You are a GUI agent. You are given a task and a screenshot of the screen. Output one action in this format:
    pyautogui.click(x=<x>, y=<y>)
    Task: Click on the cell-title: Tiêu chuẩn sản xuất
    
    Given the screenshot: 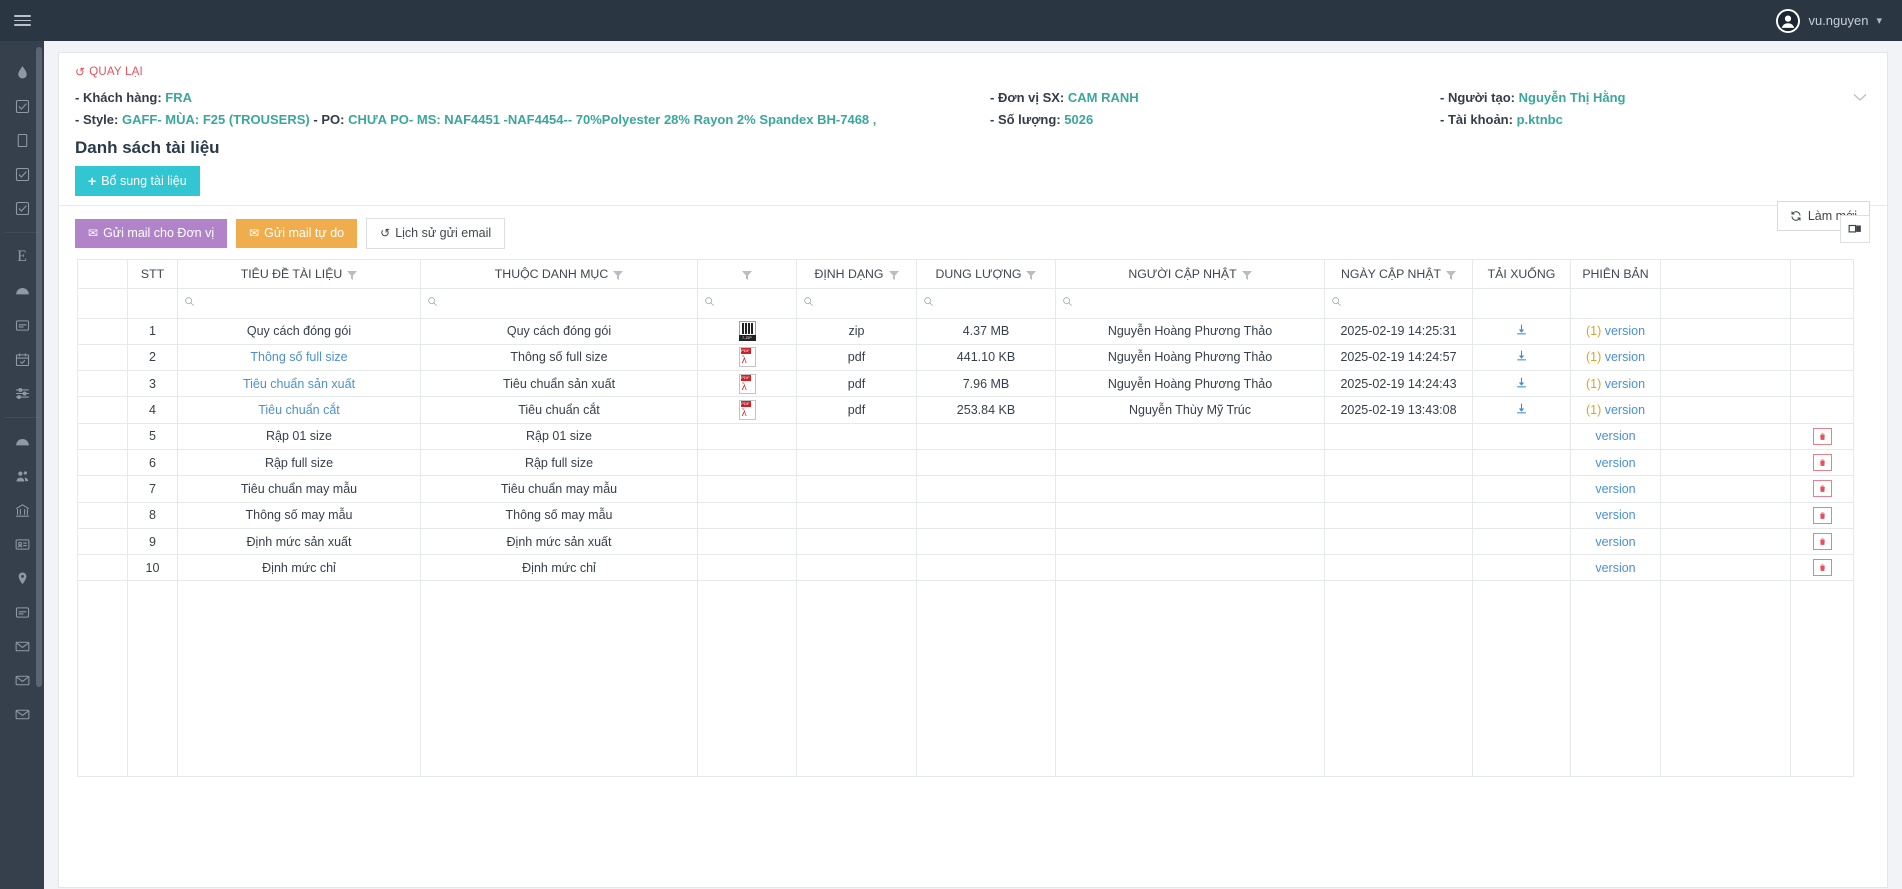 What is the action you would take?
    pyautogui.click(x=299, y=384)
    